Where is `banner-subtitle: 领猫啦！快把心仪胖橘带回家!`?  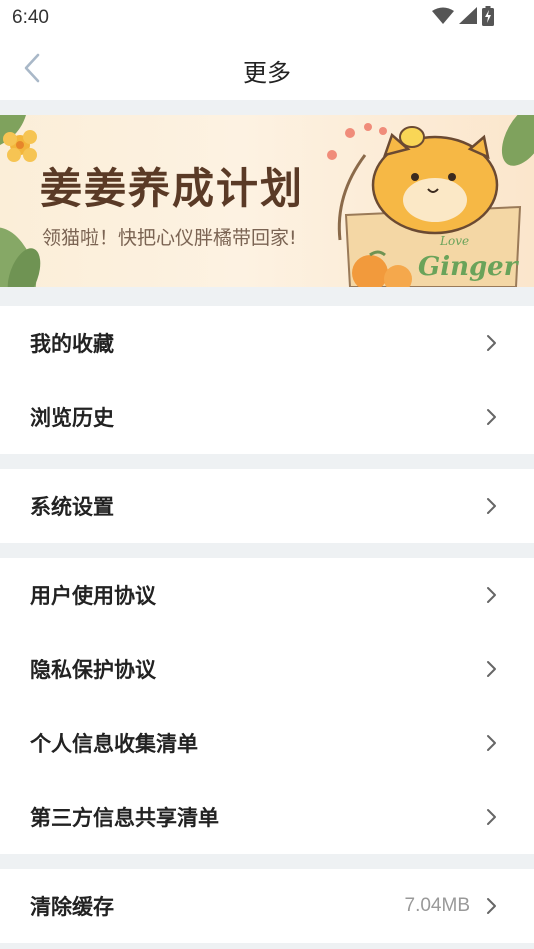 banner-subtitle: 领猫啦！快把心仪胖橘带回家! is located at coordinates (169, 238).